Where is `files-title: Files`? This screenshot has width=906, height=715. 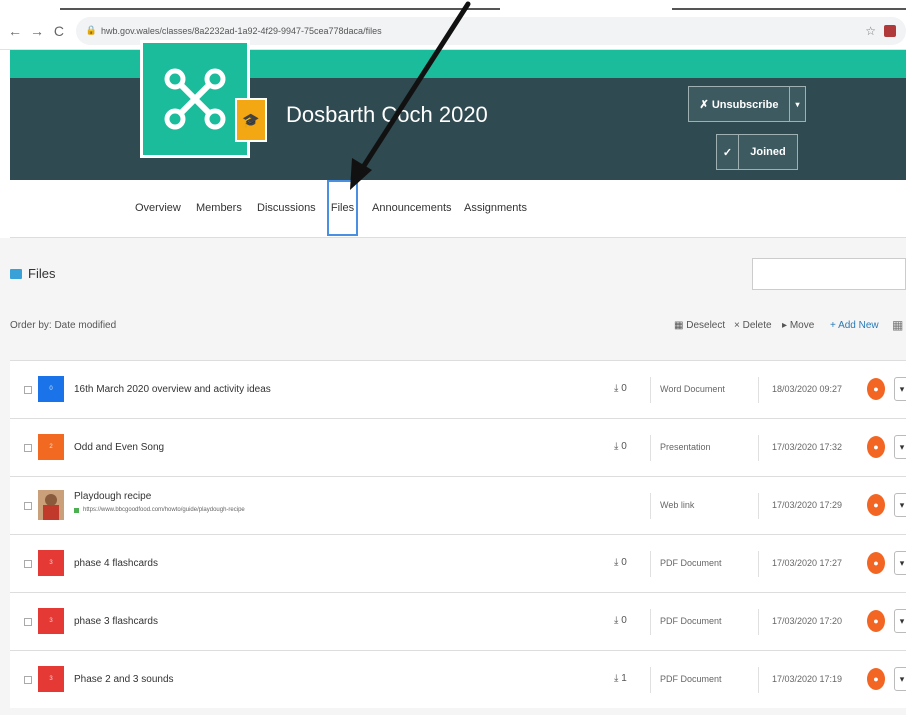
files-title: Files is located at coordinates (42, 273).